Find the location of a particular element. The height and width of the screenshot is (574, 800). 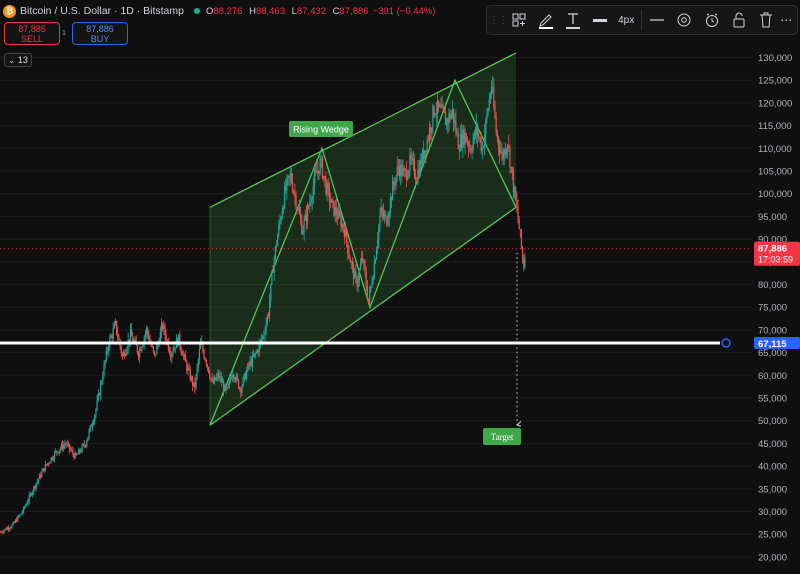

line-width-label: 4px is located at coordinates (626, 20).